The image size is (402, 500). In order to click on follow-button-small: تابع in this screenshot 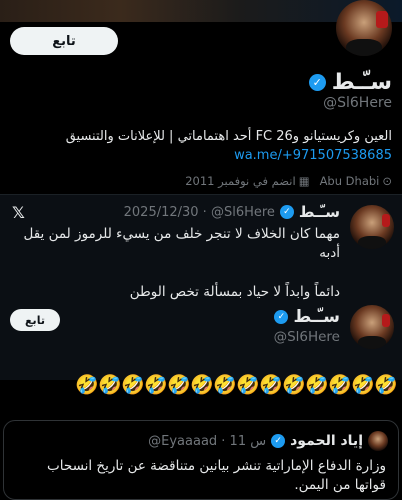, I will do `click(35, 320)`.